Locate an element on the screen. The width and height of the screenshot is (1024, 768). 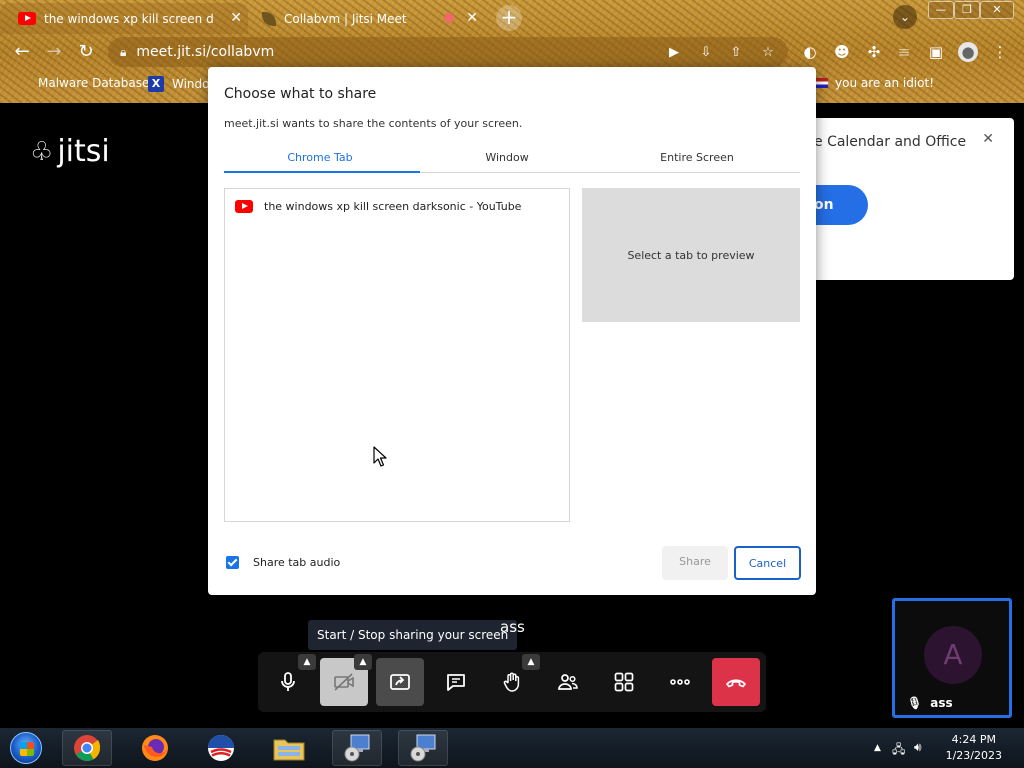
chrome-icon is located at coordinates (87, 748).